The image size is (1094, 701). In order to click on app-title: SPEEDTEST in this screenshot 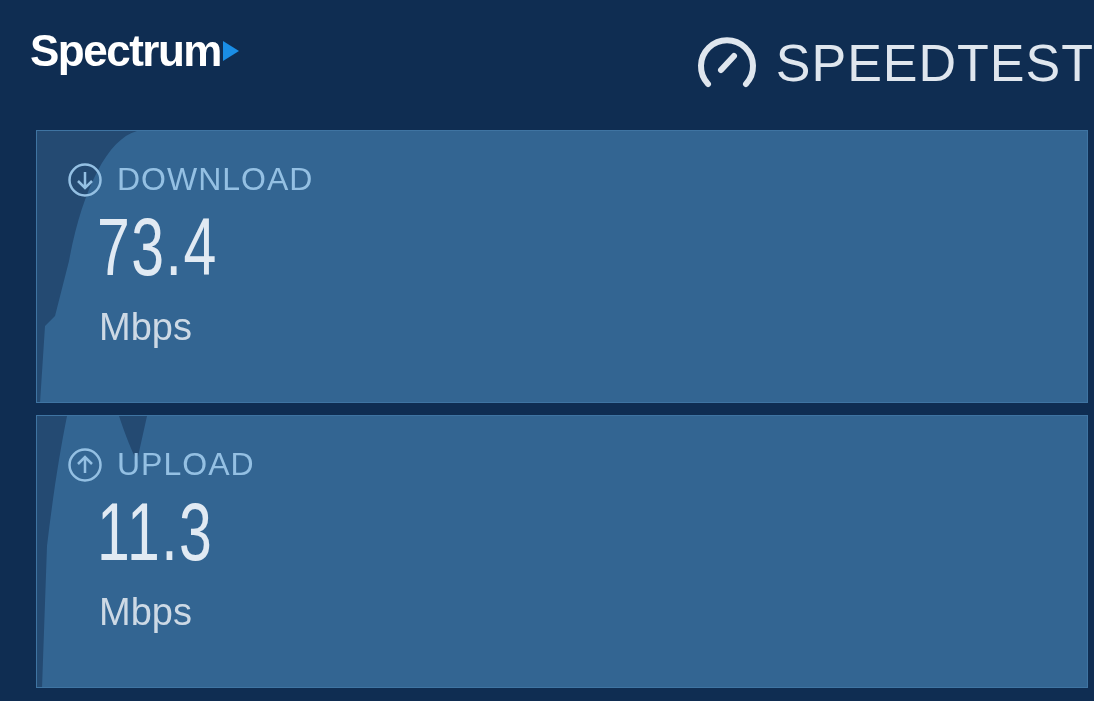, I will do `click(934, 63)`.